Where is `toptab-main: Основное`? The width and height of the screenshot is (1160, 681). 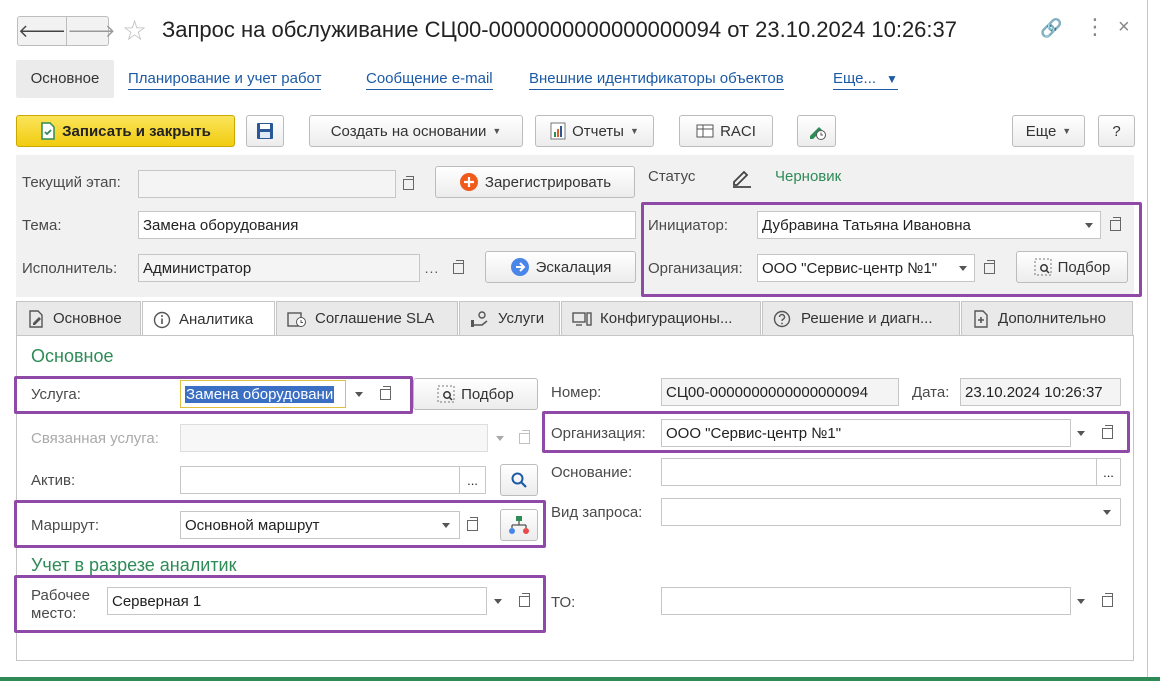 toptab-main: Основное is located at coordinates (65, 79).